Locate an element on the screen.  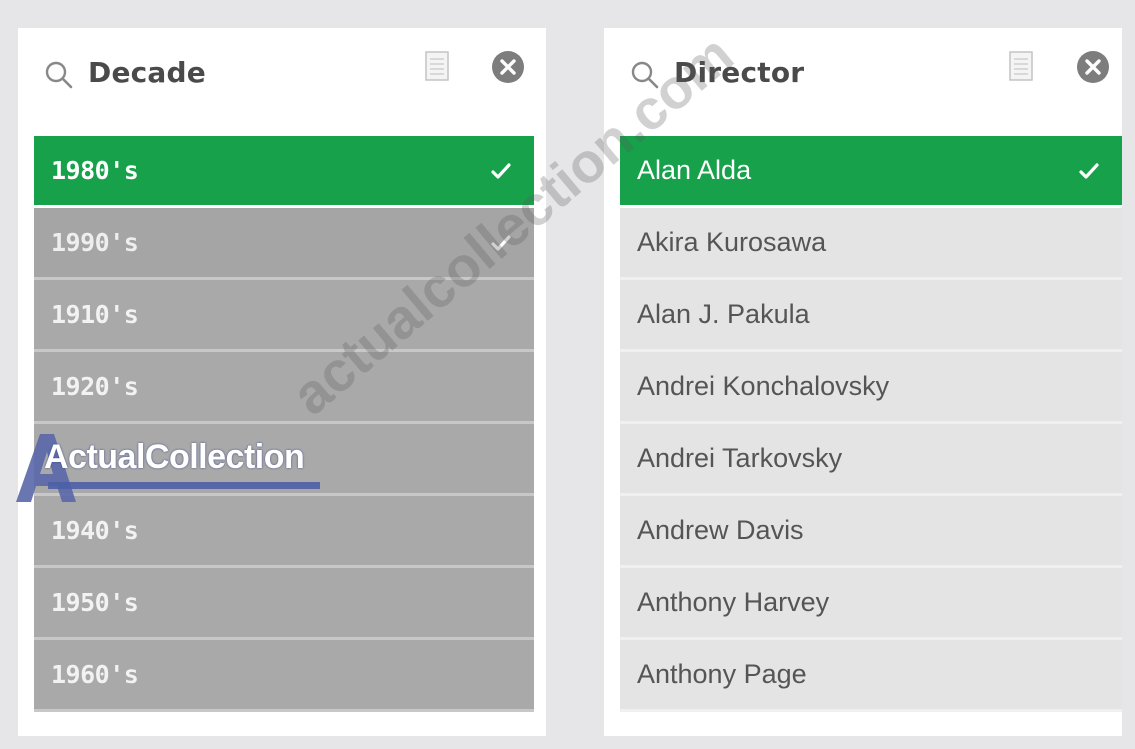
director-item-label: Akira Kurosawa is located at coordinates (732, 242).